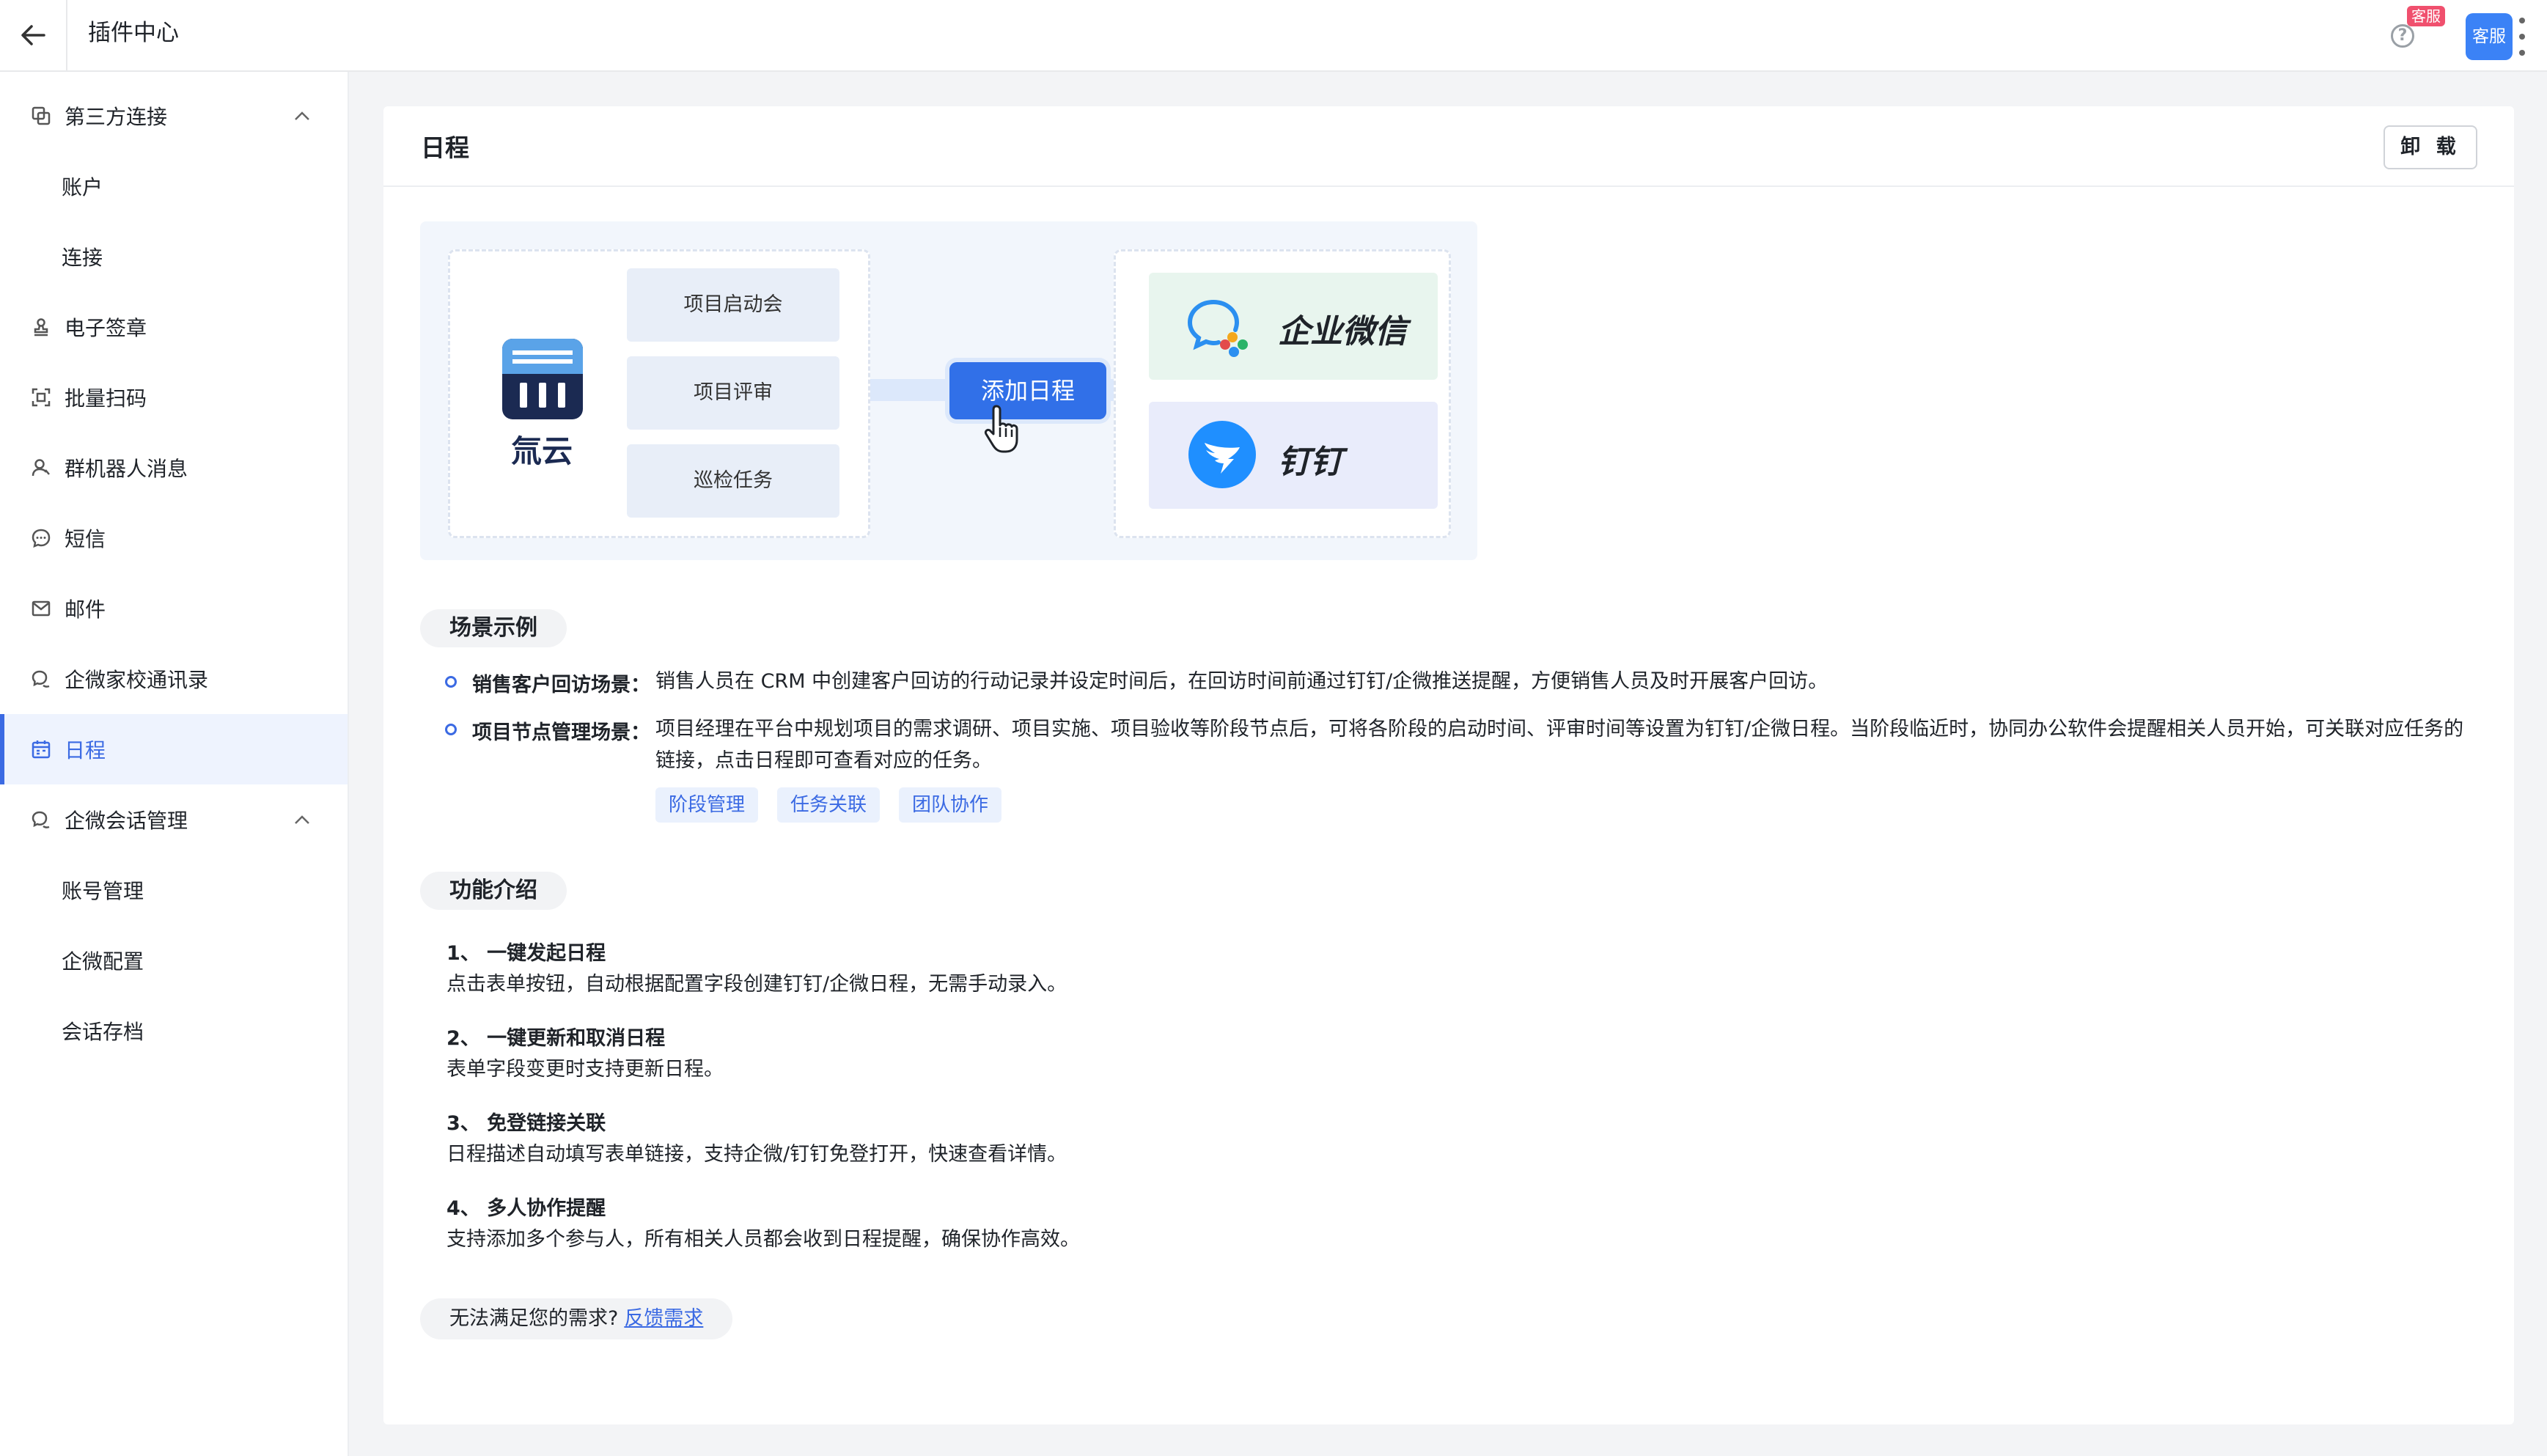  What do you see at coordinates (103, 961) in the screenshot?
I see `sidebar-item-label: 企微配置` at bounding box center [103, 961].